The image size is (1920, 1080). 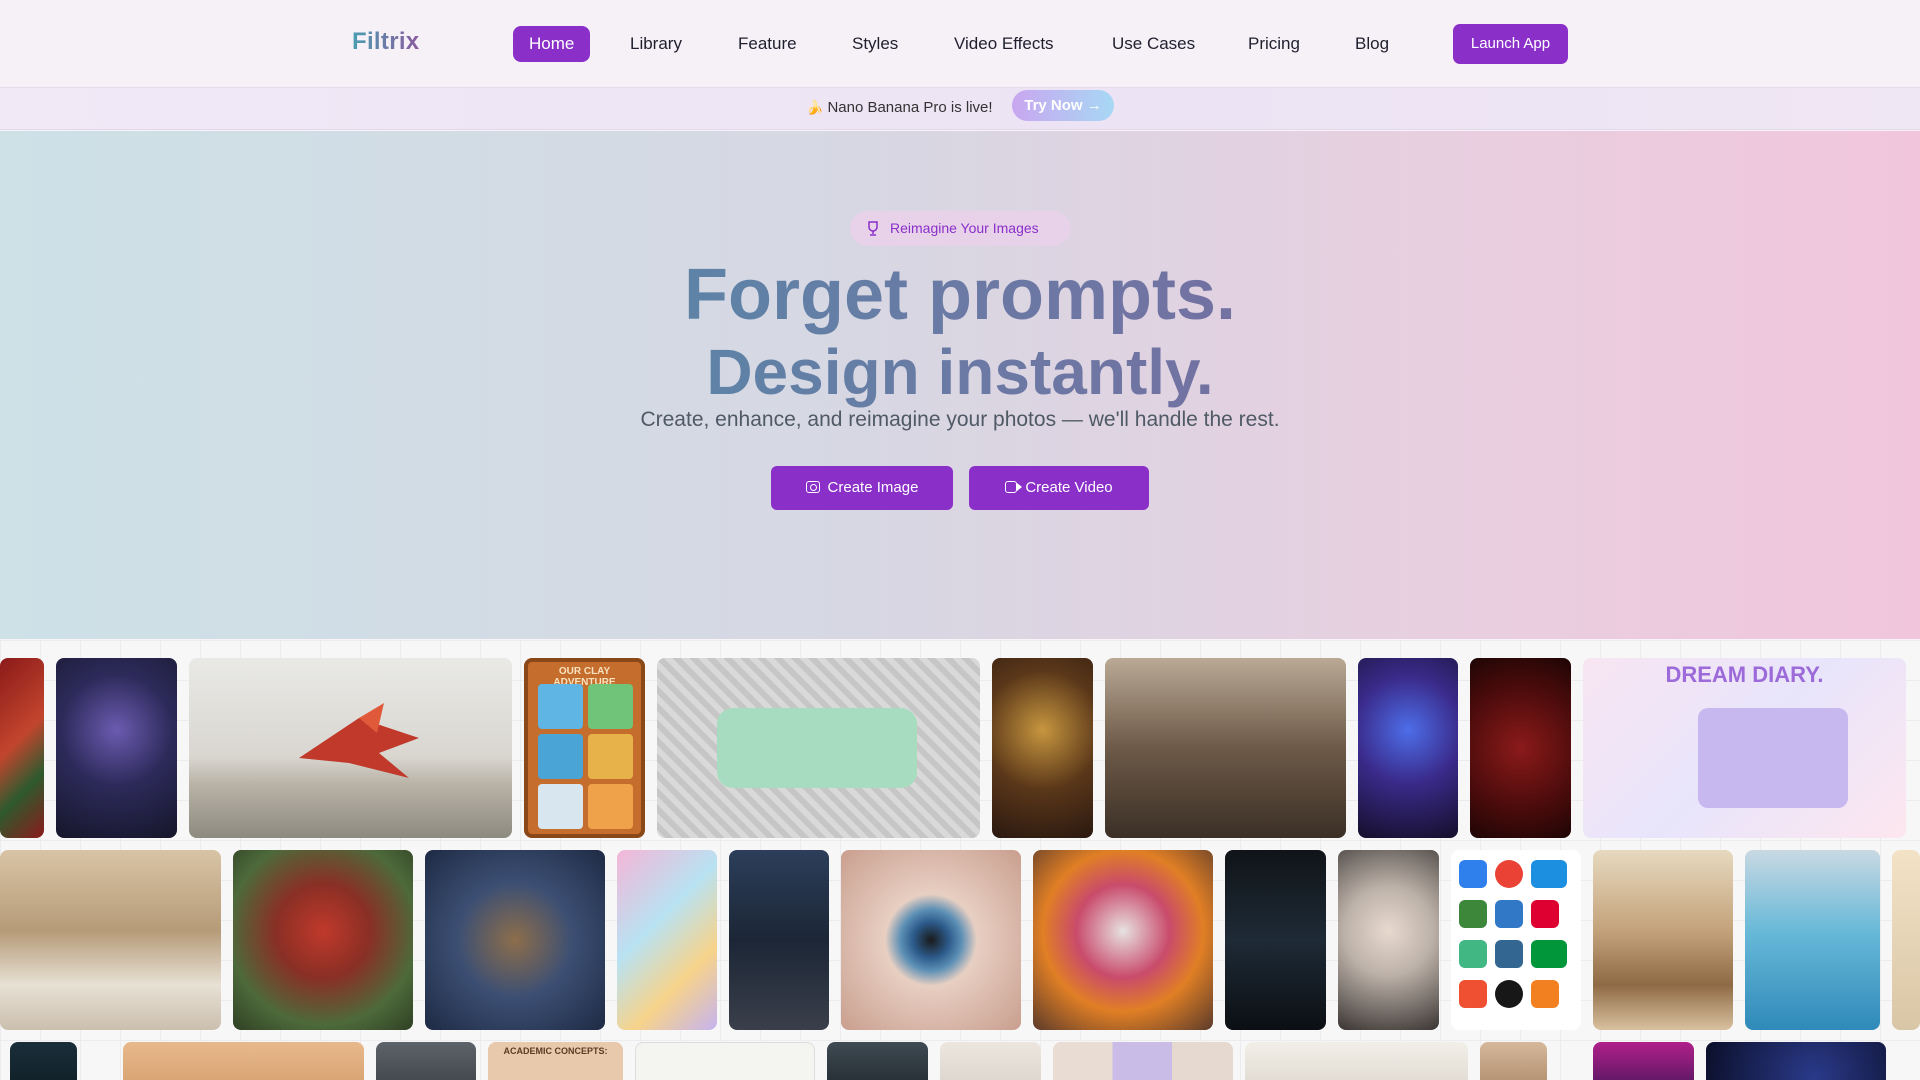 I want to click on create-image-label: Create Image, so click(x=873, y=487).